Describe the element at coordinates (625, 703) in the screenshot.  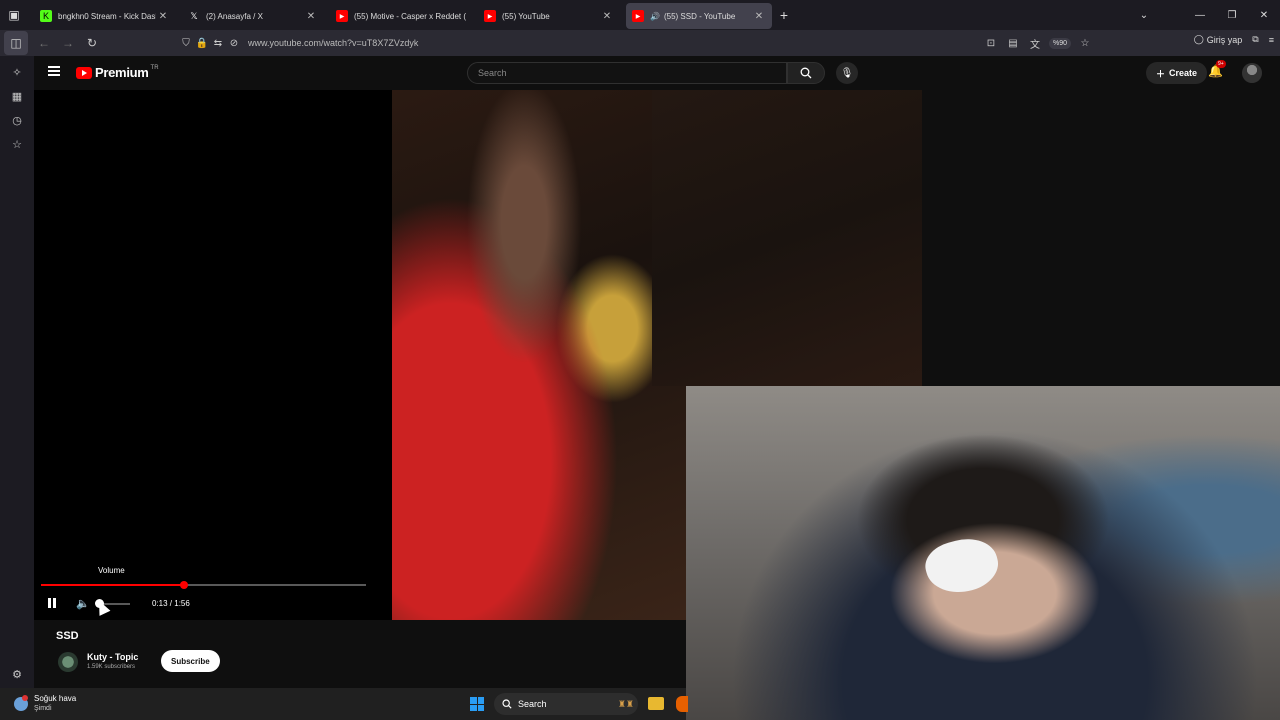
I see `search-highlight-icon: ♜♜` at that location.